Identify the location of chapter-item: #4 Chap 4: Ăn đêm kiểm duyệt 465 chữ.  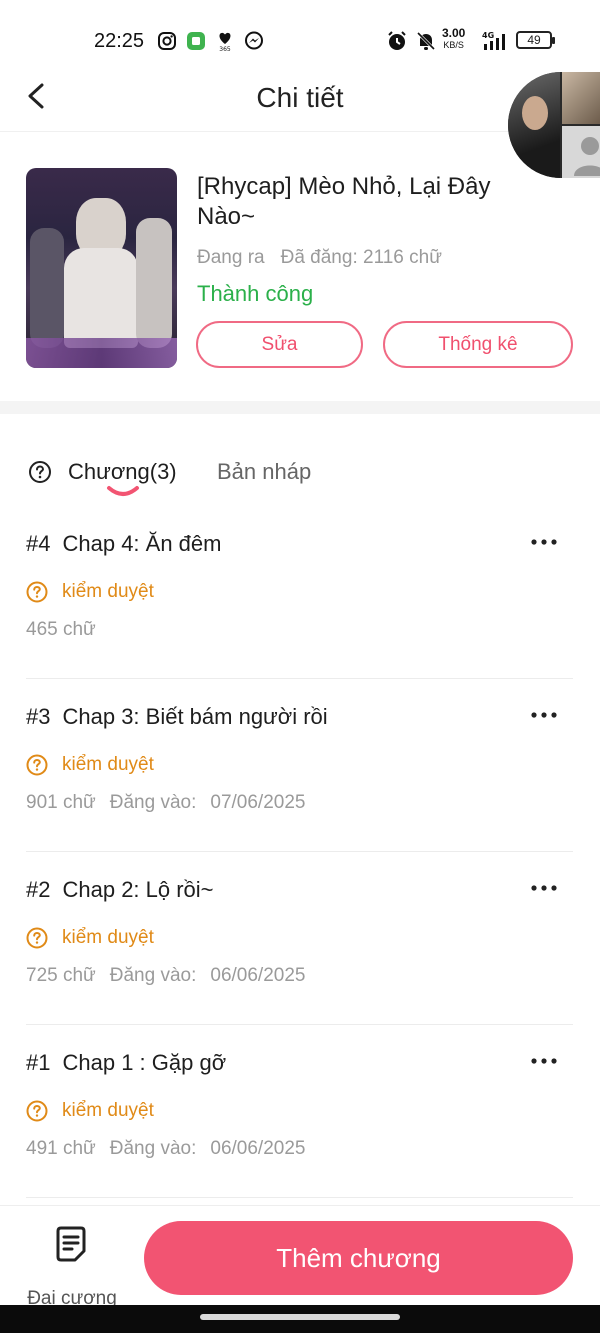
(299, 592).